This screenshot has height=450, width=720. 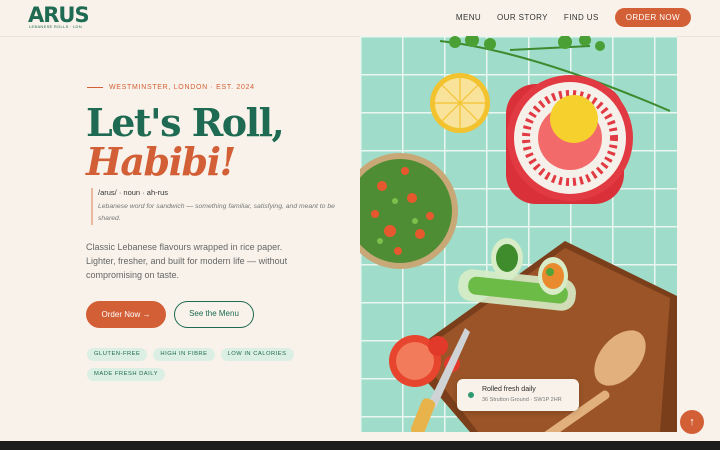 I want to click on info-card-title: Rolled fresh daily, so click(x=509, y=389).